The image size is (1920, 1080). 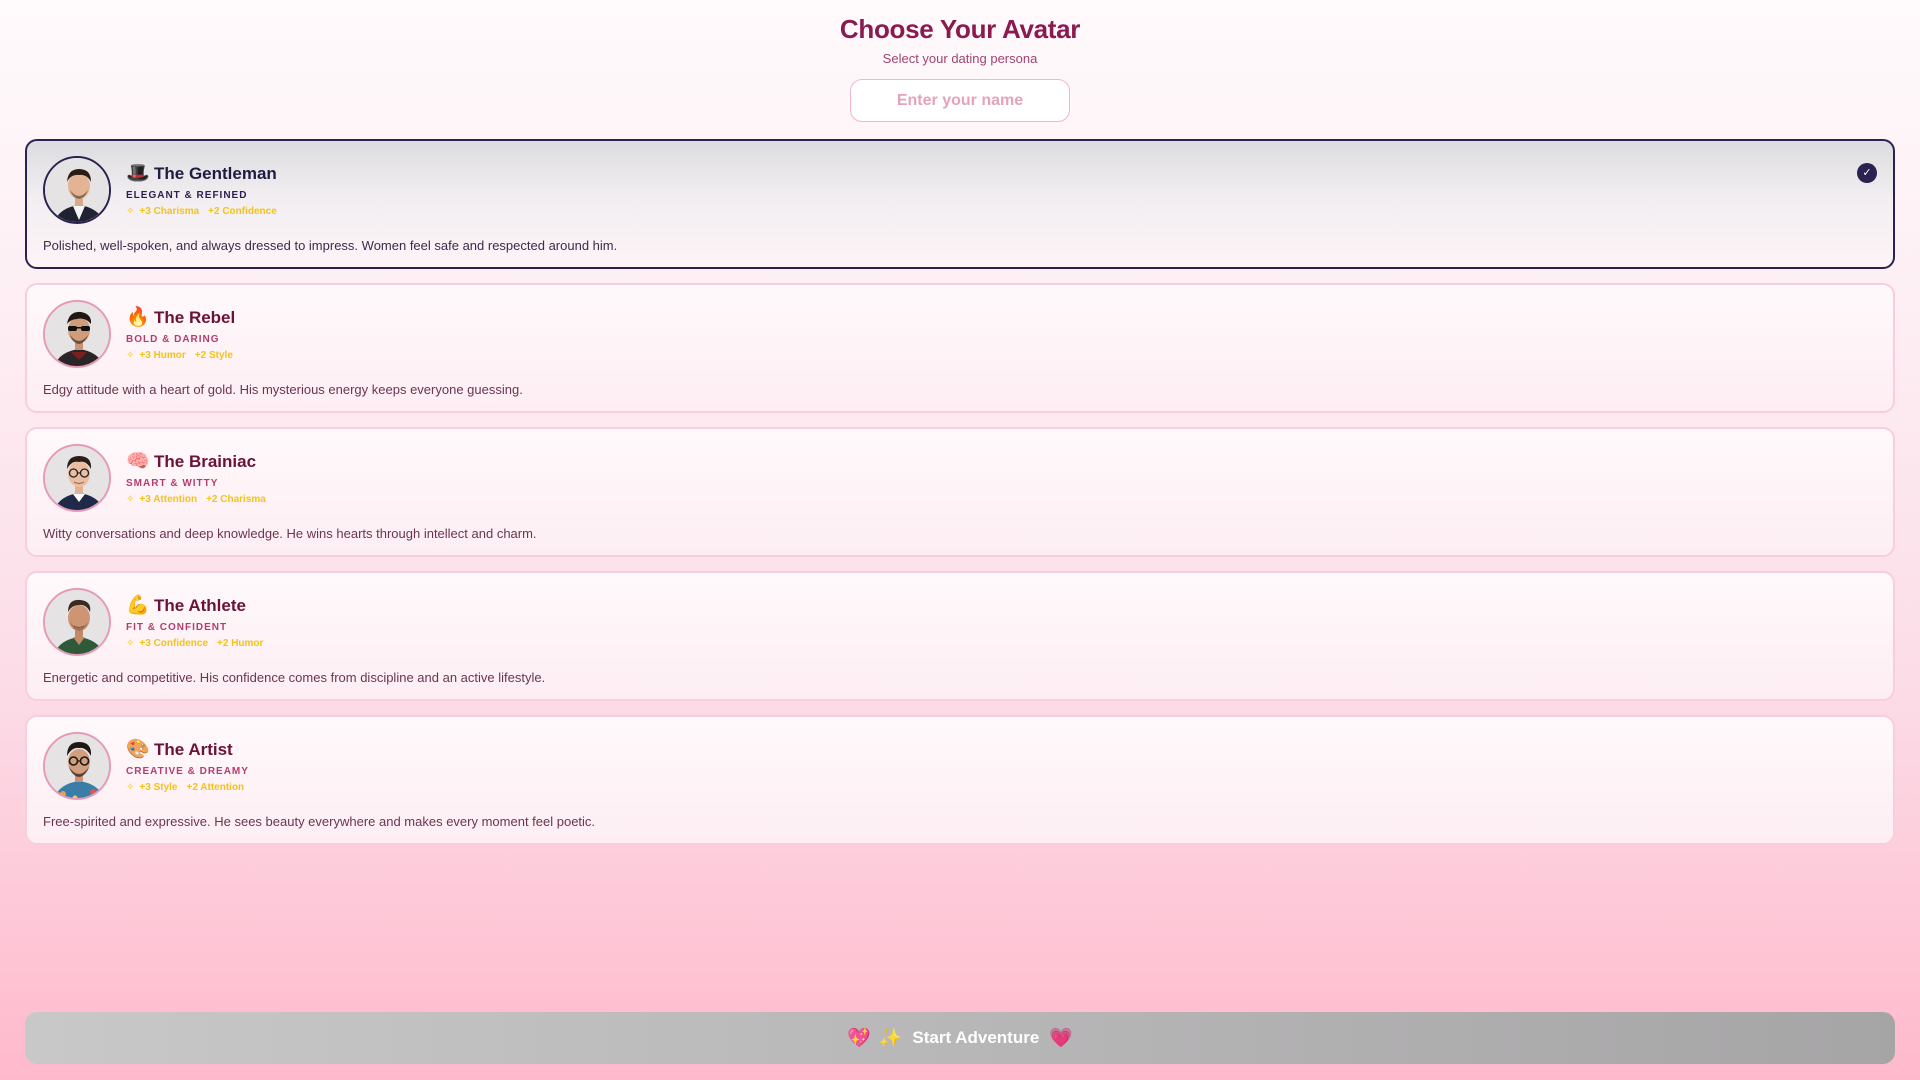 I want to click on stat-bonus: +3 Attention, so click(x=168, y=499).